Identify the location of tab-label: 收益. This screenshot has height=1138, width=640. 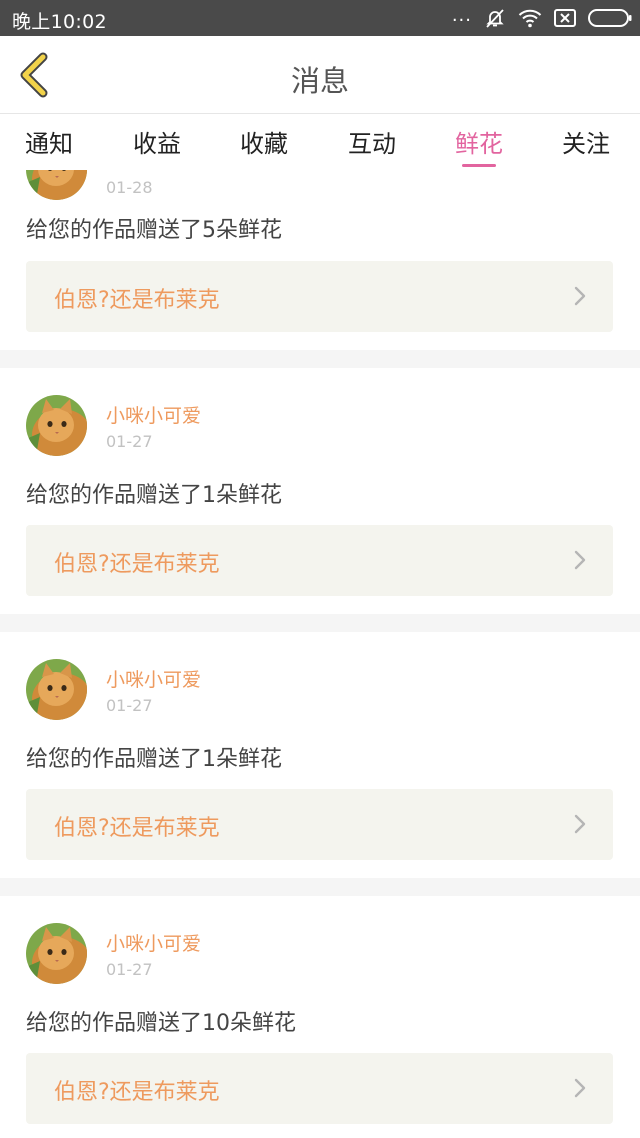
(157, 144).